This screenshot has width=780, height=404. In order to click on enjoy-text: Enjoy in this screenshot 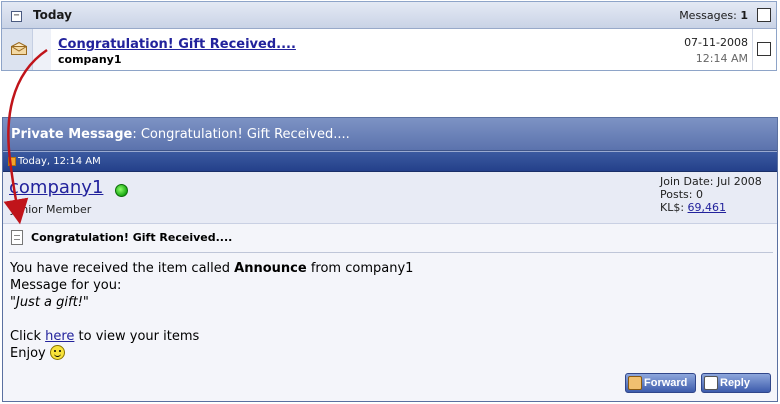, I will do `click(30, 353)`.